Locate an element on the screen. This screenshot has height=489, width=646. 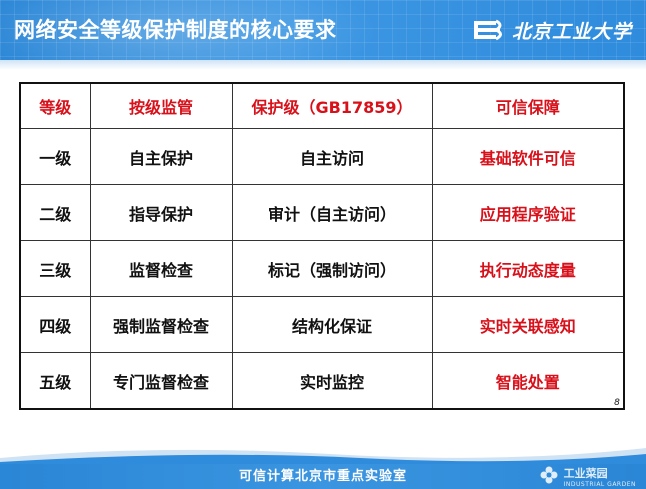
table-header-row: 等级 按级监管 保护级（GB17859） 可信保障 is located at coordinates (322, 105).